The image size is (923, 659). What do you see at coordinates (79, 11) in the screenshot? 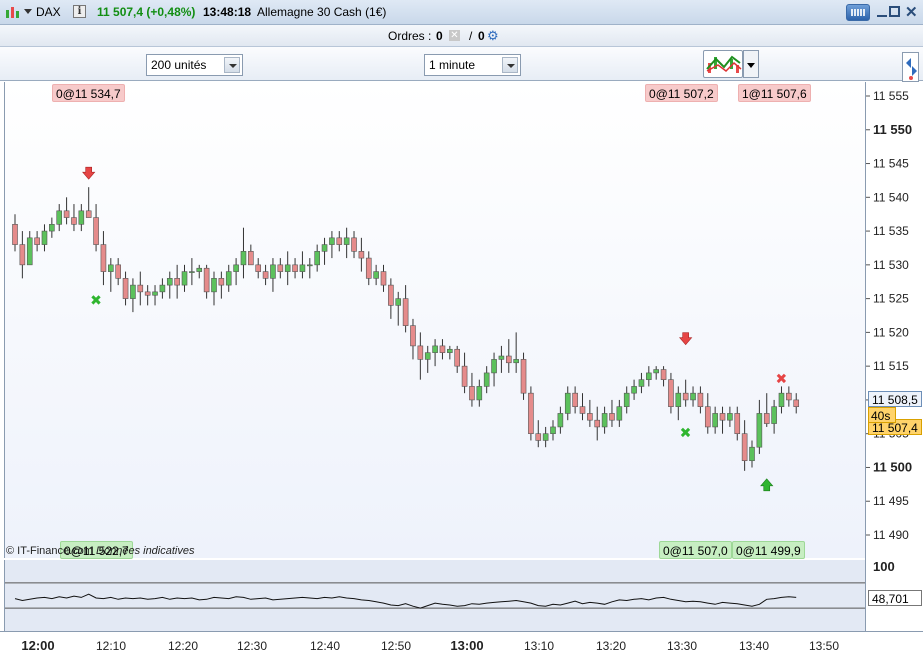
I see `info-icon: i` at bounding box center [79, 11].